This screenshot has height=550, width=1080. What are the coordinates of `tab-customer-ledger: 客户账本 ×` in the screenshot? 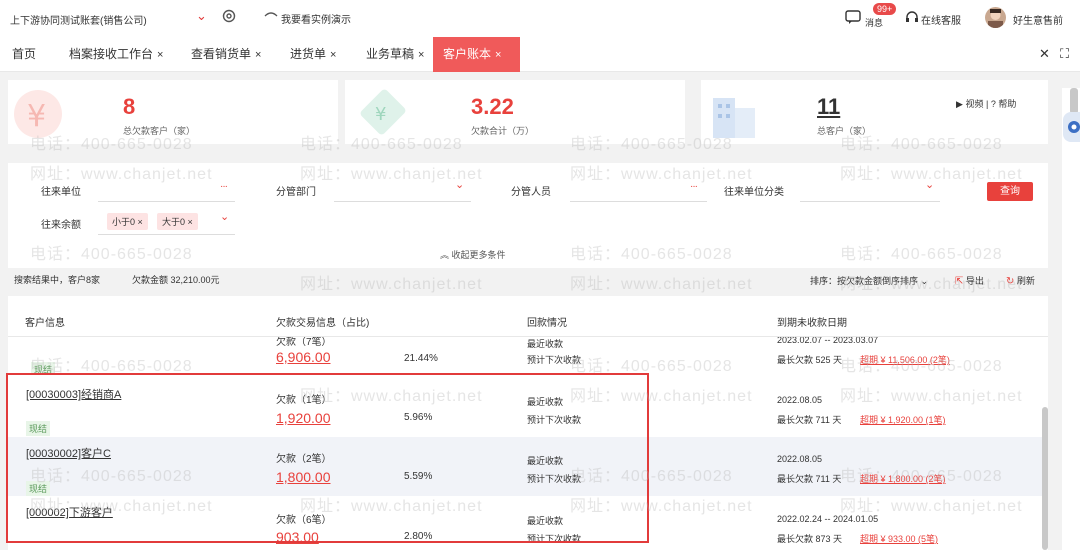 It's located at (476, 54).